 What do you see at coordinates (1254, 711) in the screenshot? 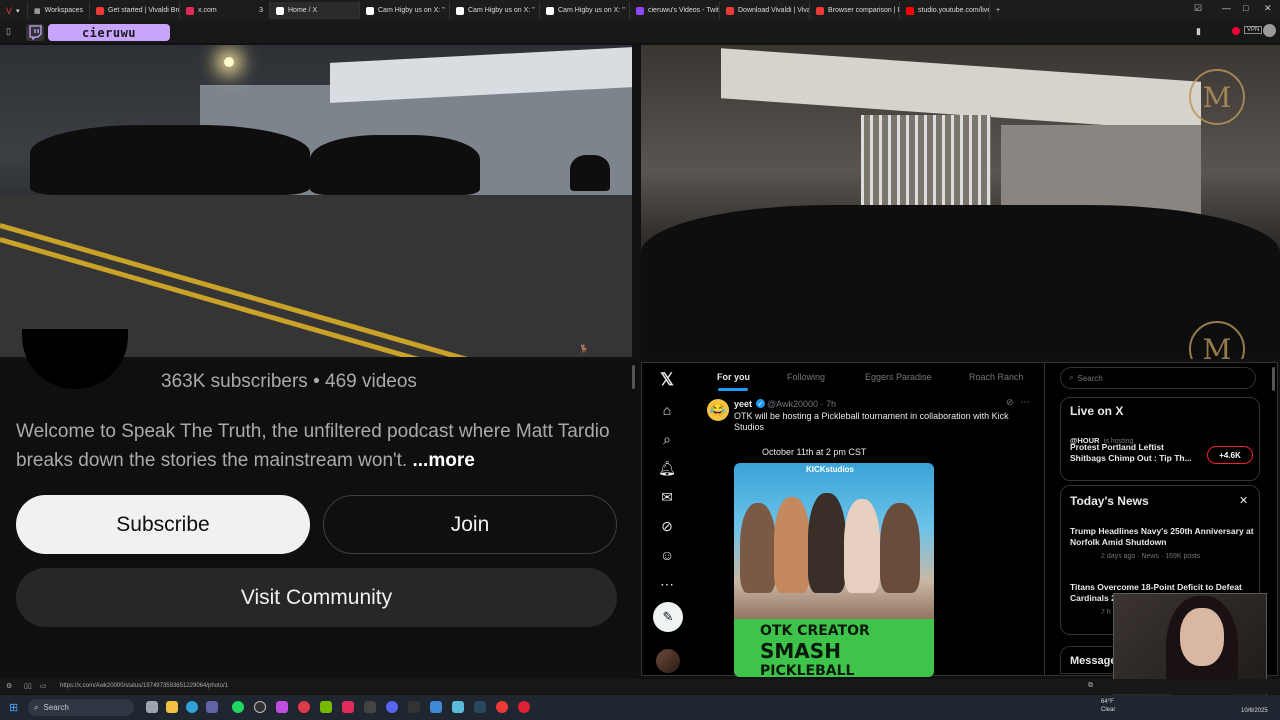
I see `taskbar-date: 10/6/2025` at bounding box center [1254, 711].